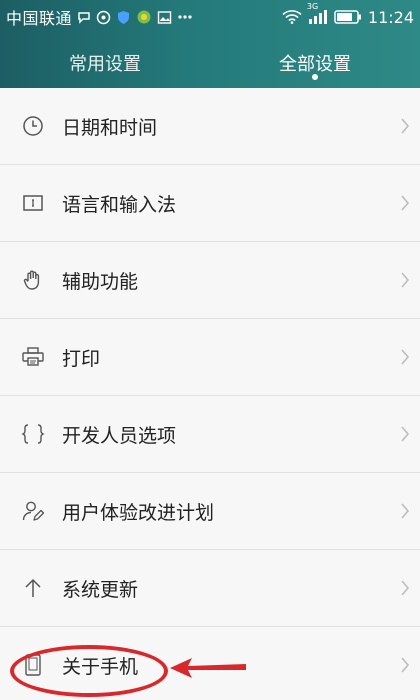 This screenshot has height=700, width=420. I want to click on carrier-name: 中国联通, so click(39, 18).